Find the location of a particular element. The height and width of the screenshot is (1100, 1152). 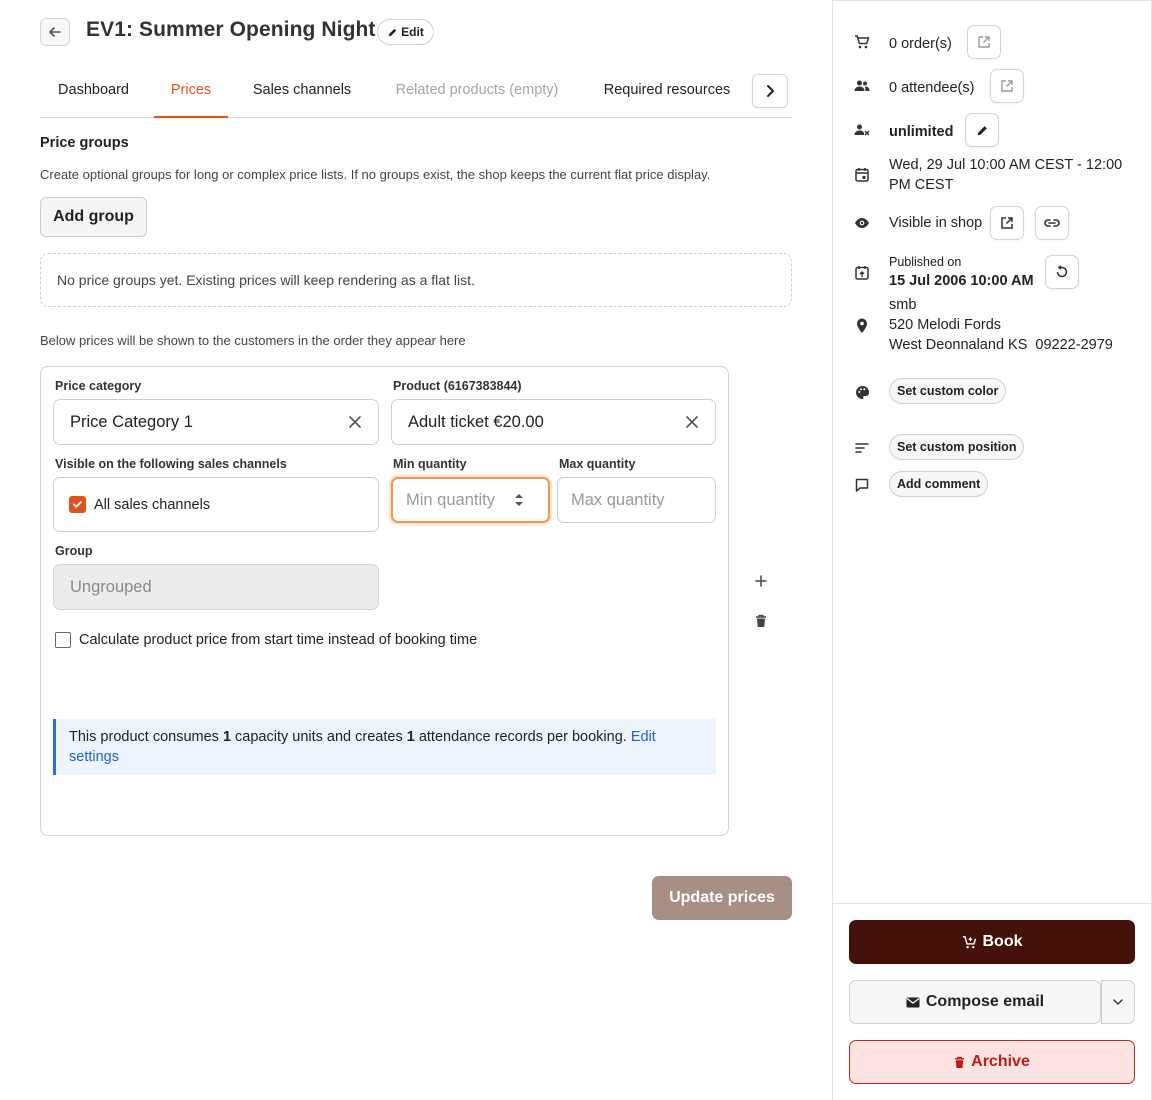

price-groups-title: Price groups is located at coordinates (84, 143).